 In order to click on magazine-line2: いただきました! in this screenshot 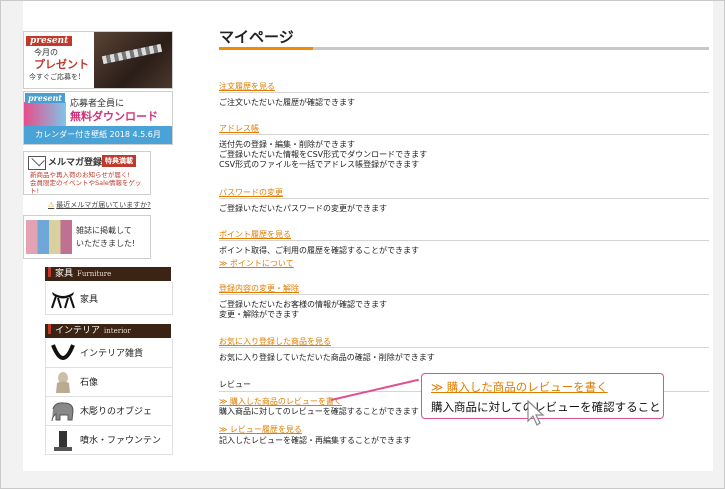, I will do `click(106, 243)`.